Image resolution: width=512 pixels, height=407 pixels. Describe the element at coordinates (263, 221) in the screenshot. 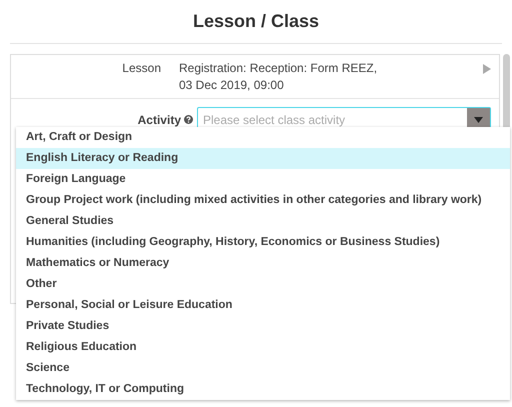

I see `dropdown-option: General Studies` at that location.